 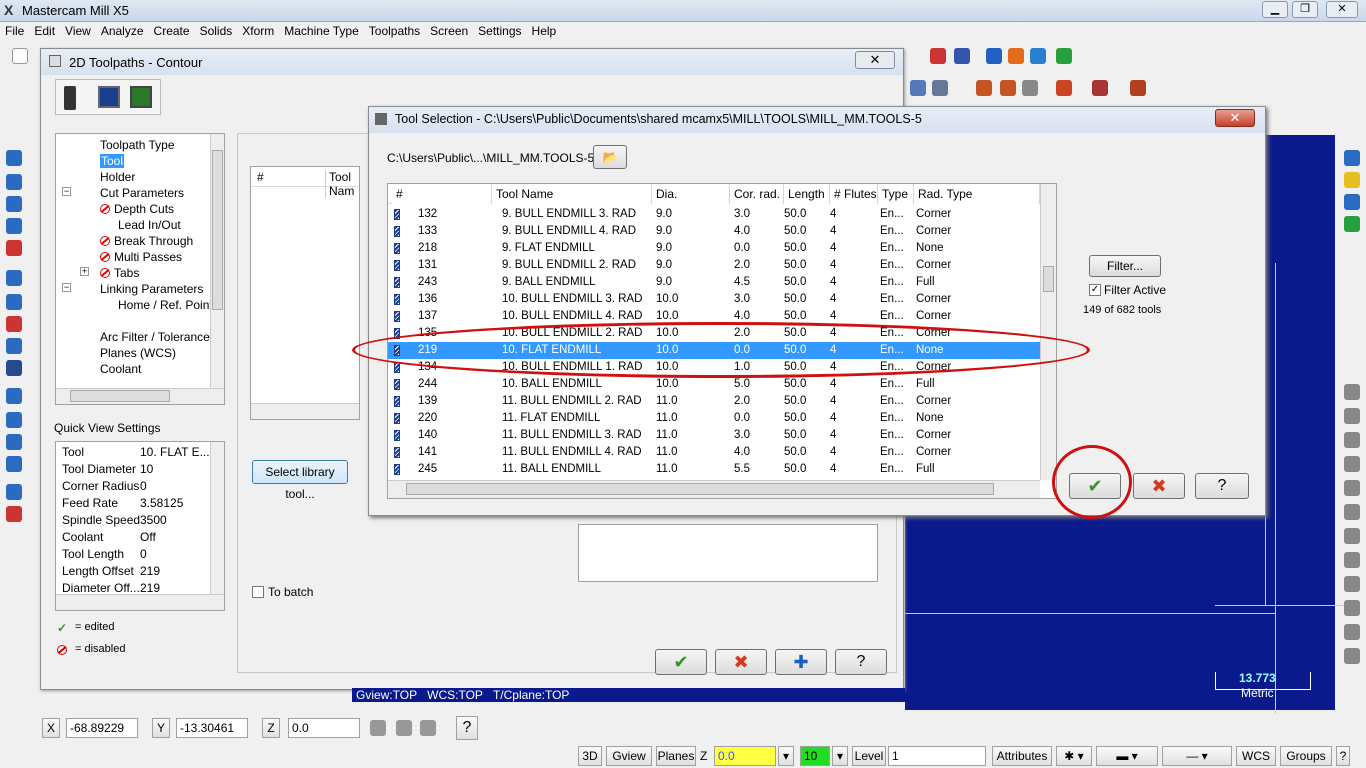 I want to click on light-icon, so click(x=1352, y=180).